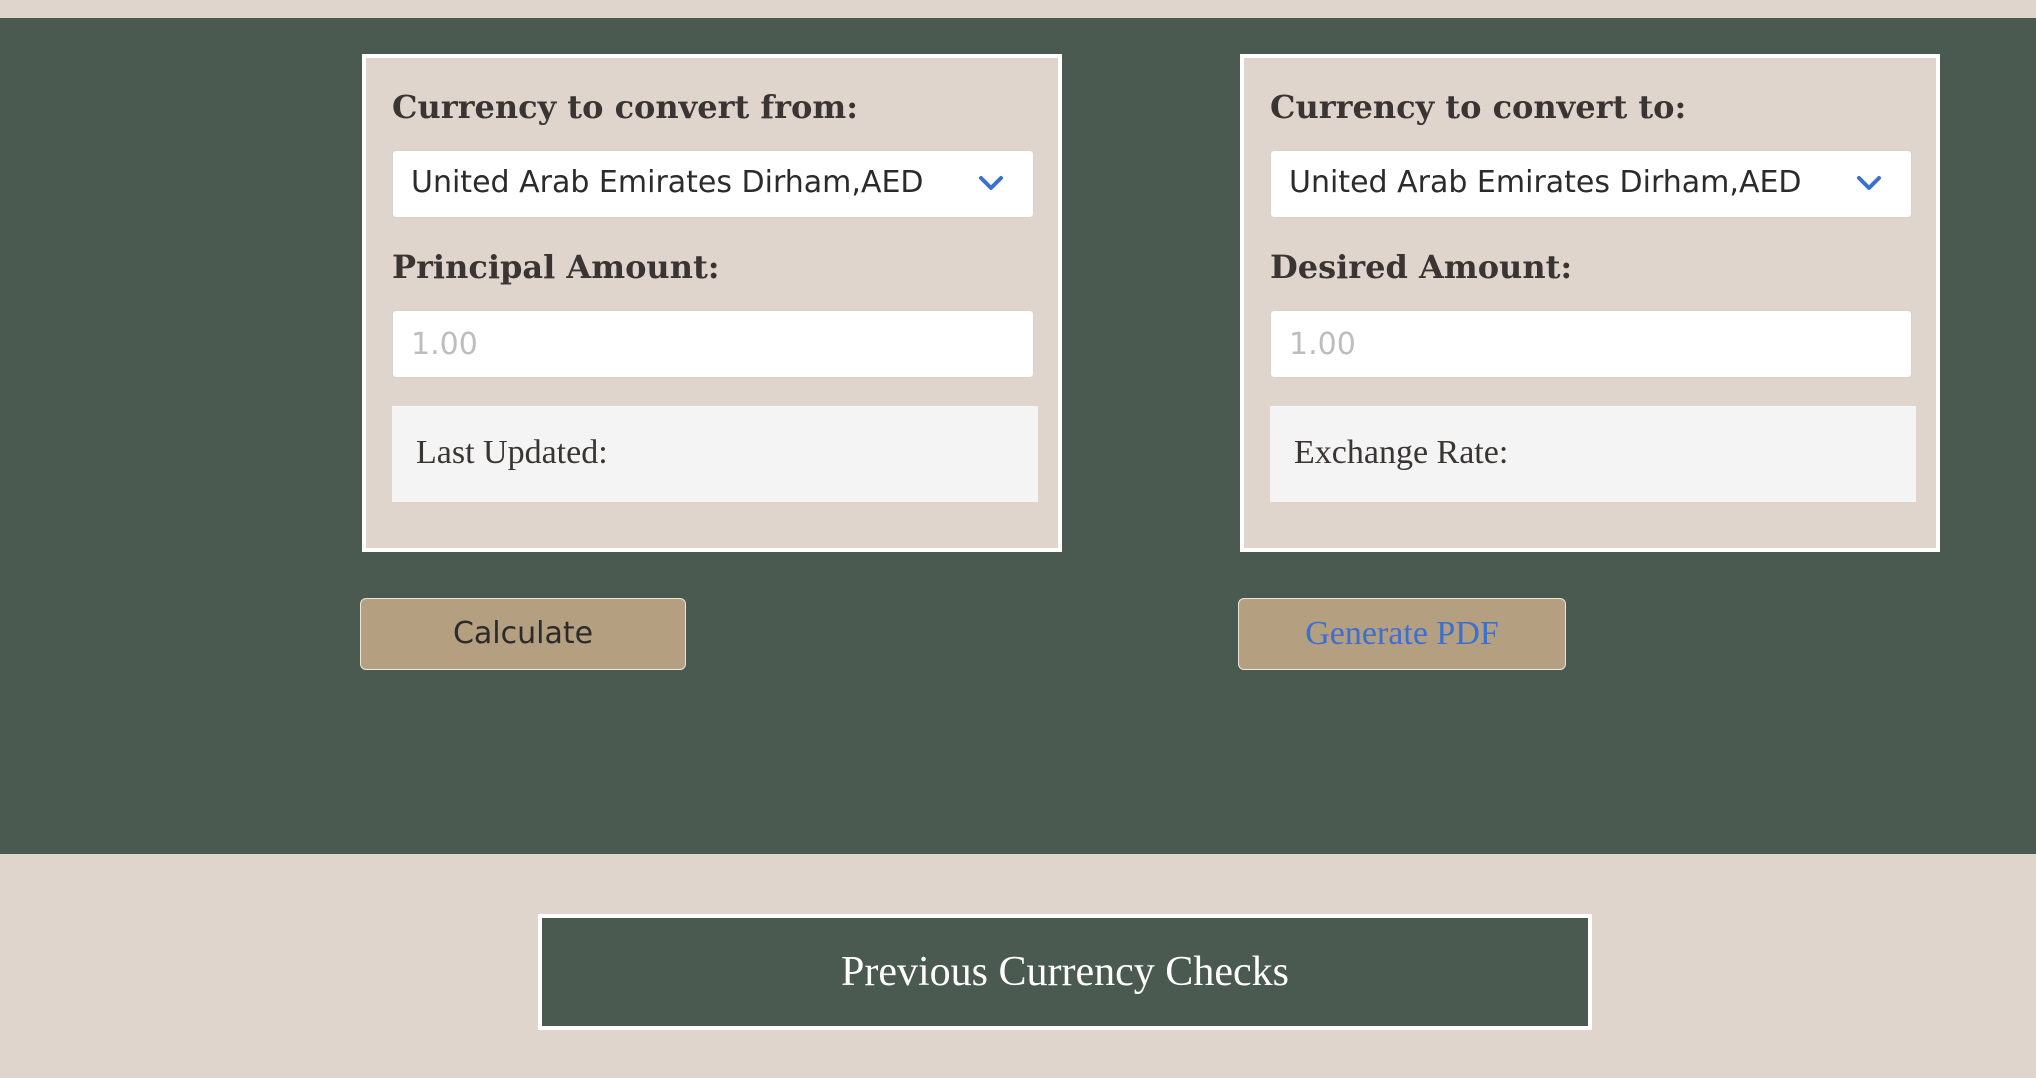 The height and width of the screenshot is (1078, 2036). What do you see at coordinates (556, 267) in the screenshot?
I see `principal-amount-label: Principal Amount:` at bounding box center [556, 267].